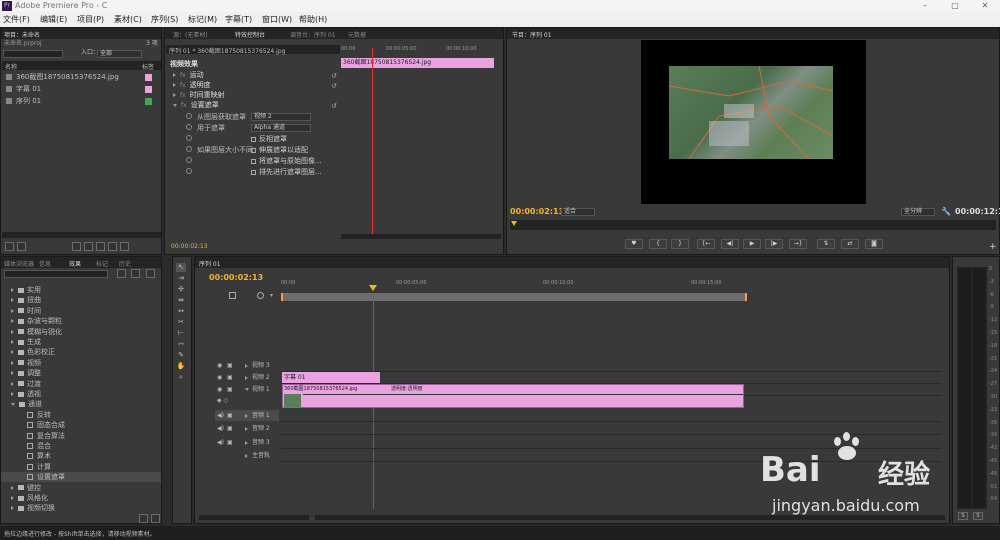  I want to click on clear-icon, so click(124, 246).